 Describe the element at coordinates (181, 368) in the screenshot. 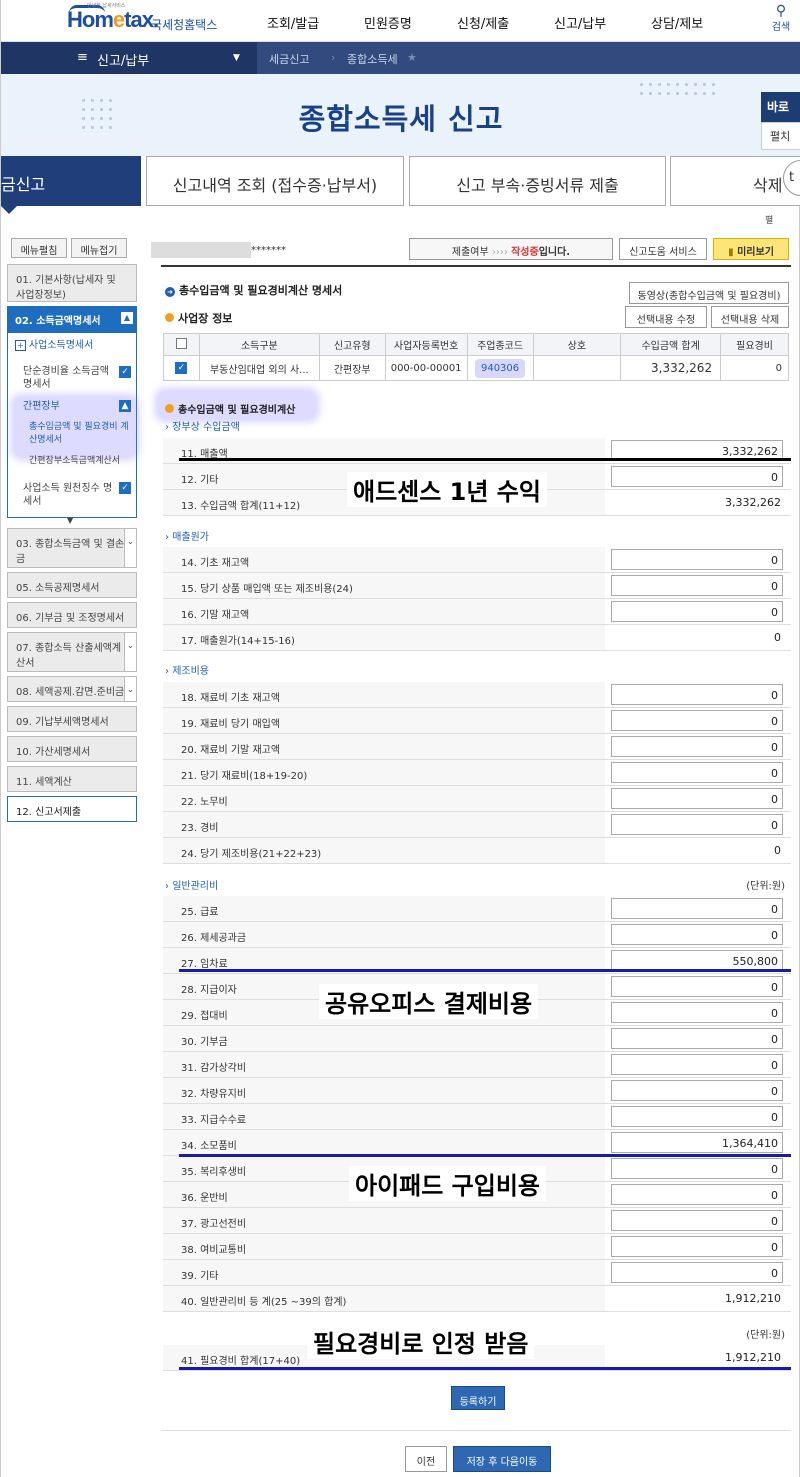

I see `row-checkbox: ✓` at that location.